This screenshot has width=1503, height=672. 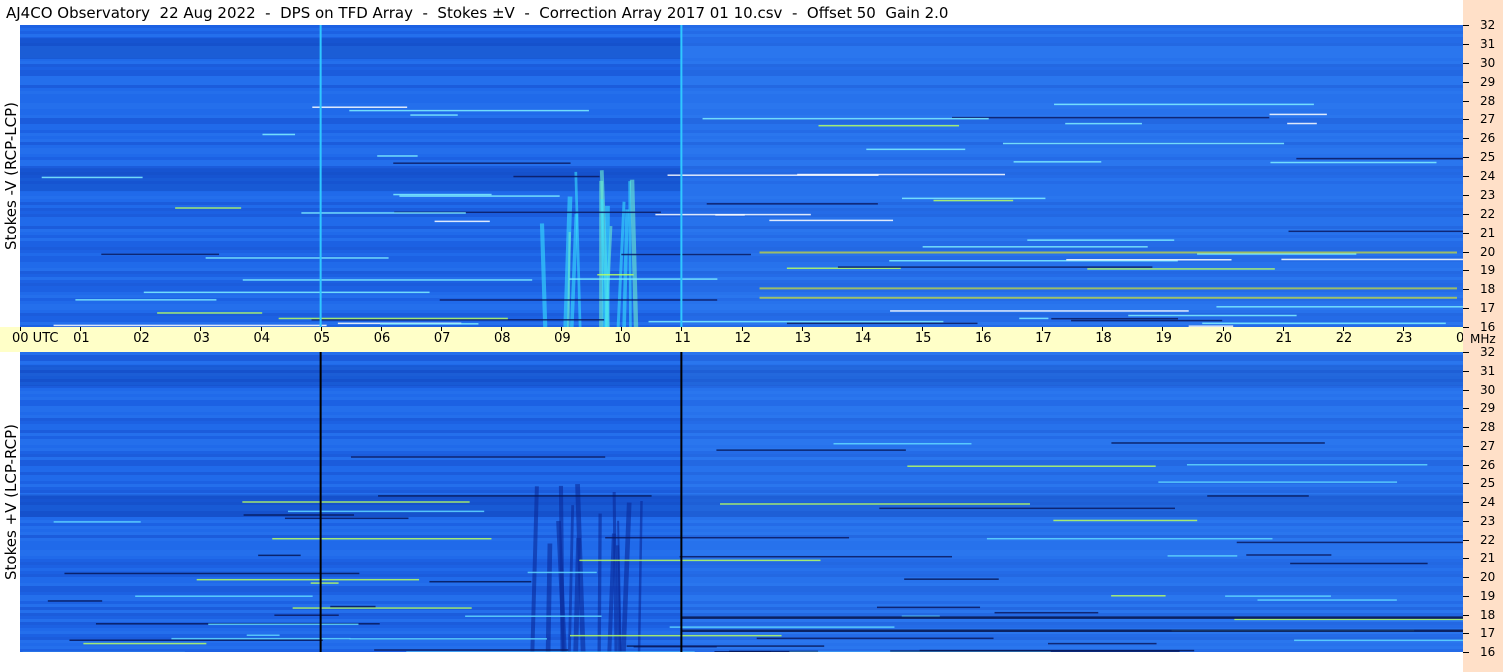 I want to click on frequency-tick-label: 24, so click(x=1488, y=176).